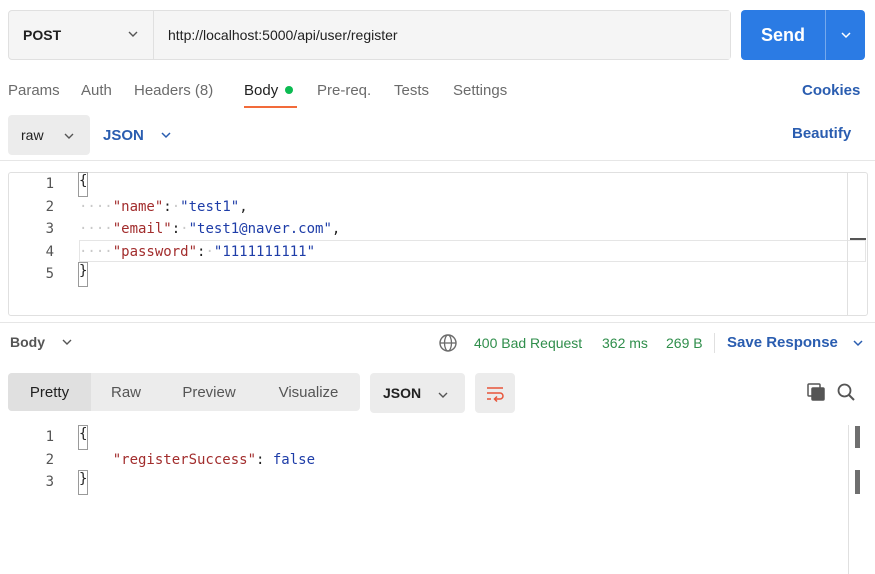 The width and height of the screenshot is (875, 574). I want to click on tab-settings: Settings, so click(480, 91).